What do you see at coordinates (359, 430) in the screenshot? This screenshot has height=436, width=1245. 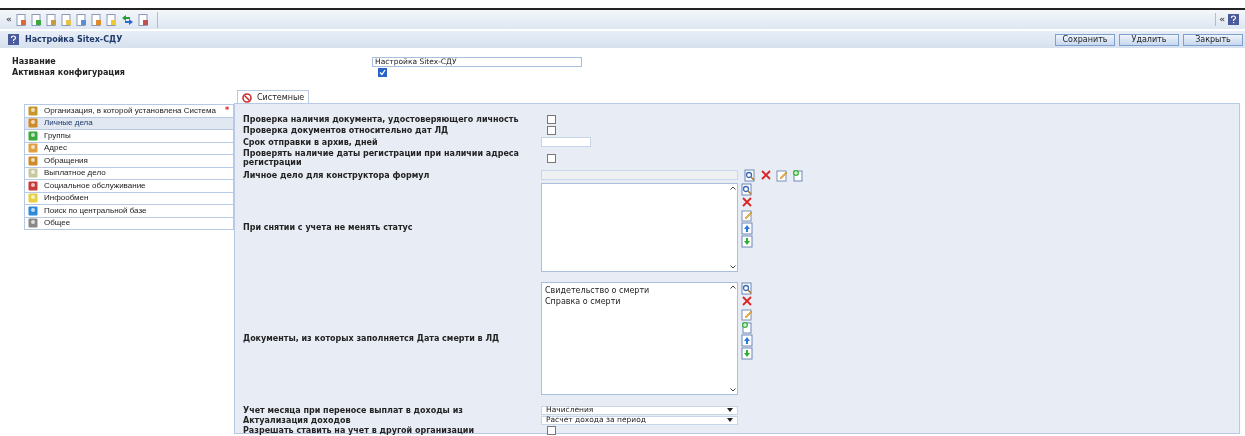 I see `setting-label: Разрешать ставить на учет в другой организации` at bounding box center [359, 430].